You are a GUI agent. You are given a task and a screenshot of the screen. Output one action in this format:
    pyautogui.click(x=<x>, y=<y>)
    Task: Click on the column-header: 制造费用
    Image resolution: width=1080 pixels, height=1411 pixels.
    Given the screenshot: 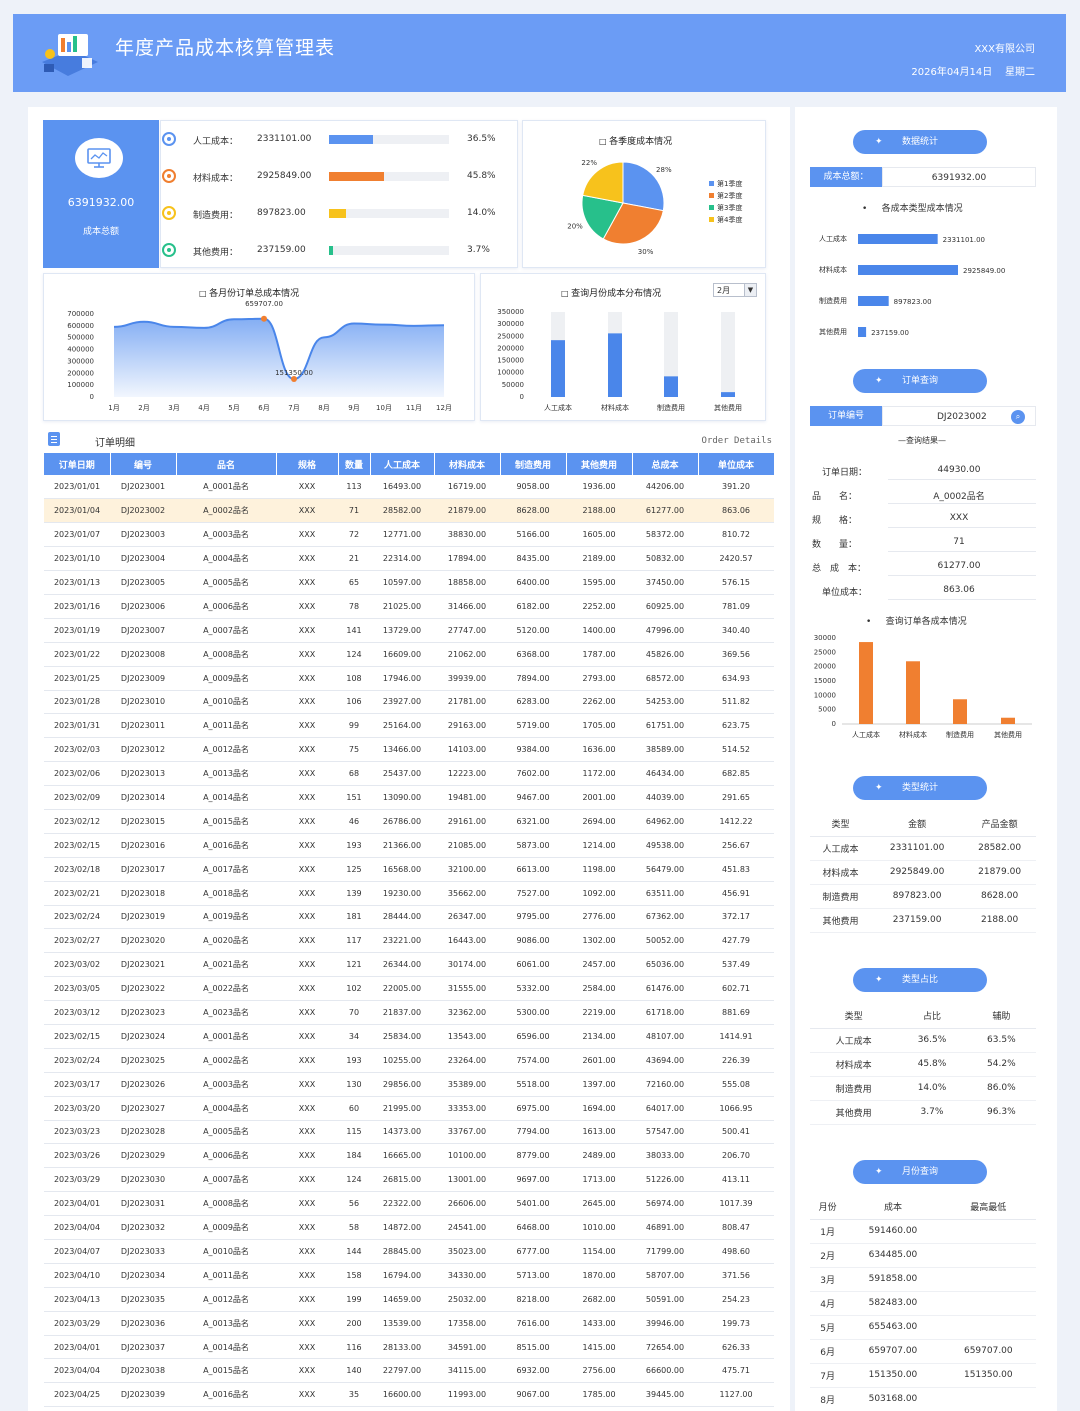 What is the action you would take?
    pyautogui.click(x=533, y=464)
    